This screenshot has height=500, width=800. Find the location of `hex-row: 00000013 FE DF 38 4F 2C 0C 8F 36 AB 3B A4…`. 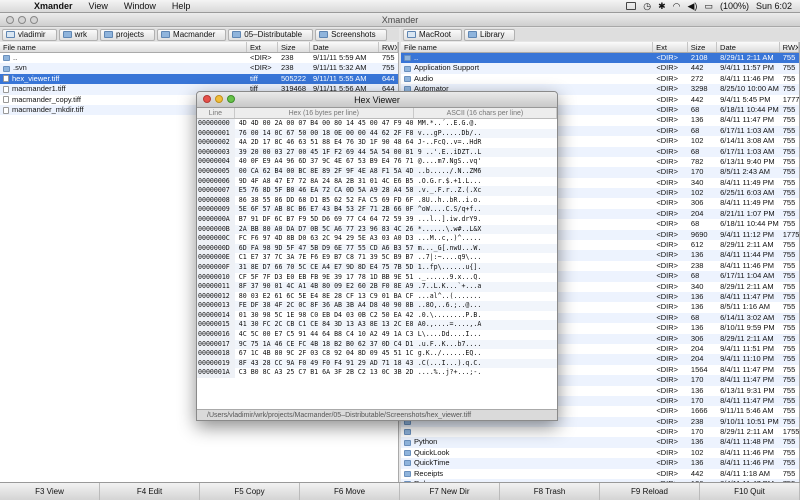

hex-row: 00000013 FE DF 38 4F 2C 0C 8F 36 AB 3B A4… is located at coordinates (377, 306).